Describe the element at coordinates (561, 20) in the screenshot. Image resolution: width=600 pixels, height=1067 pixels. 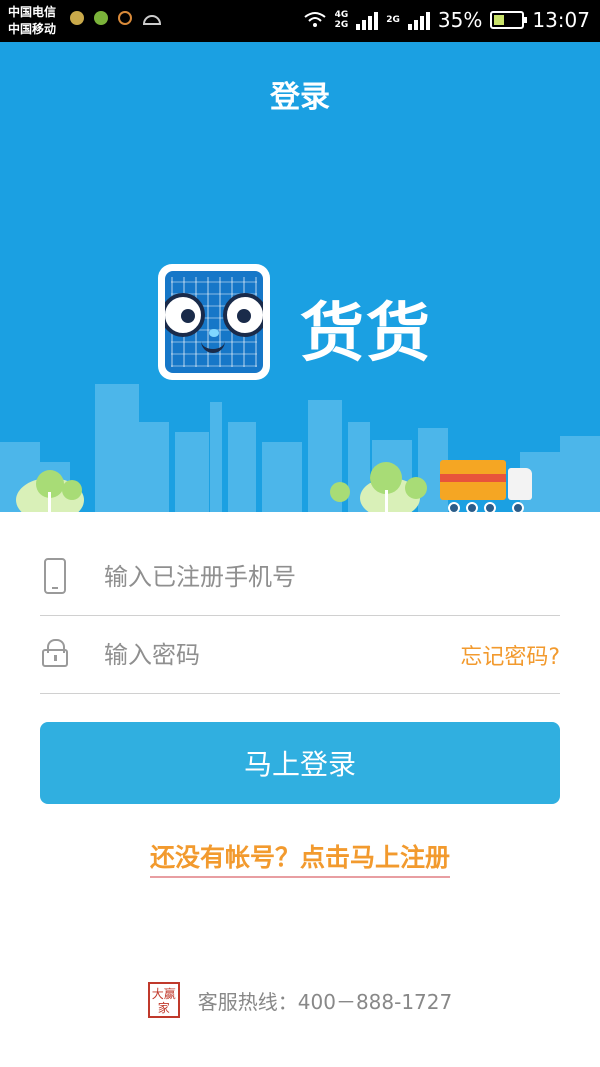
I see `clock: 13:07` at that location.